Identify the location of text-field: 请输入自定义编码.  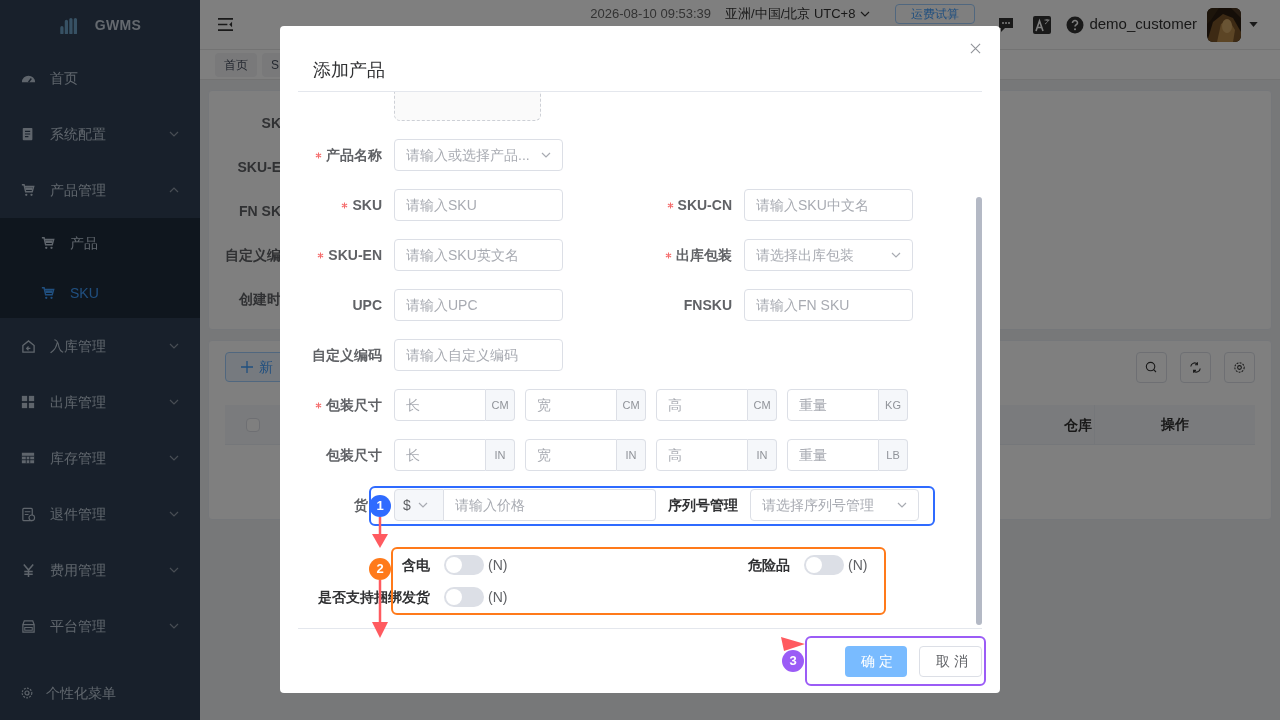
(478, 355).